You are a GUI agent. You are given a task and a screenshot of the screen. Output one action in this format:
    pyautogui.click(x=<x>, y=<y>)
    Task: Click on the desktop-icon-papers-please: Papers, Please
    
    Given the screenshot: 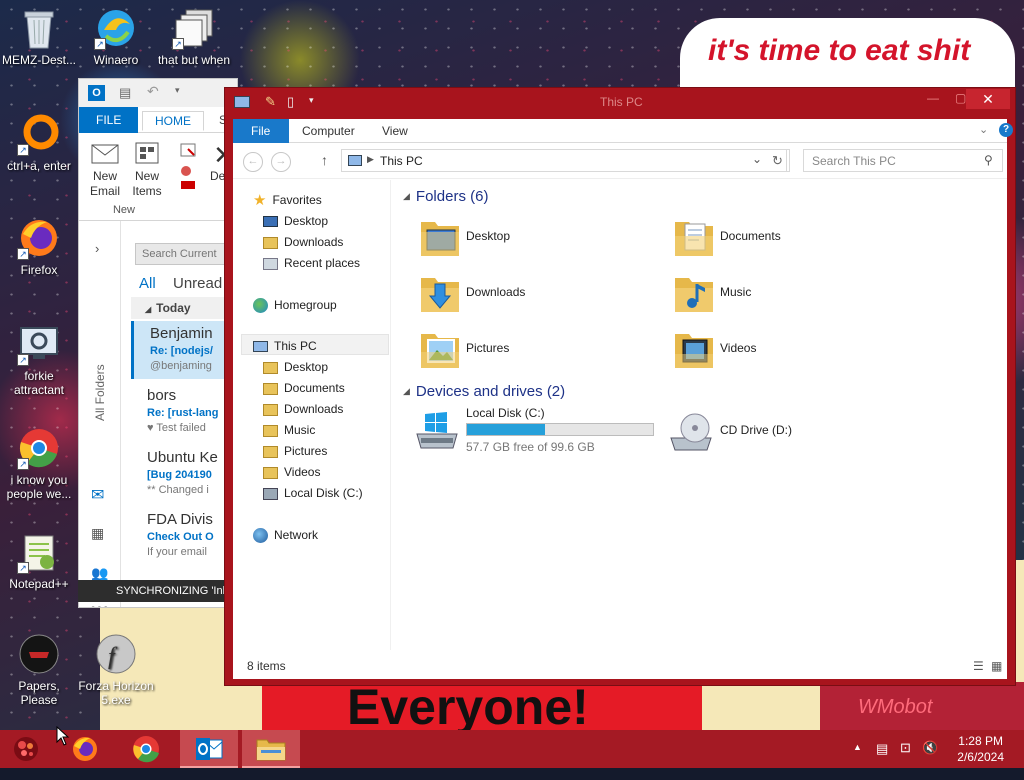 What is the action you would take?
    pyautogui.click(x=39, y=669)
    